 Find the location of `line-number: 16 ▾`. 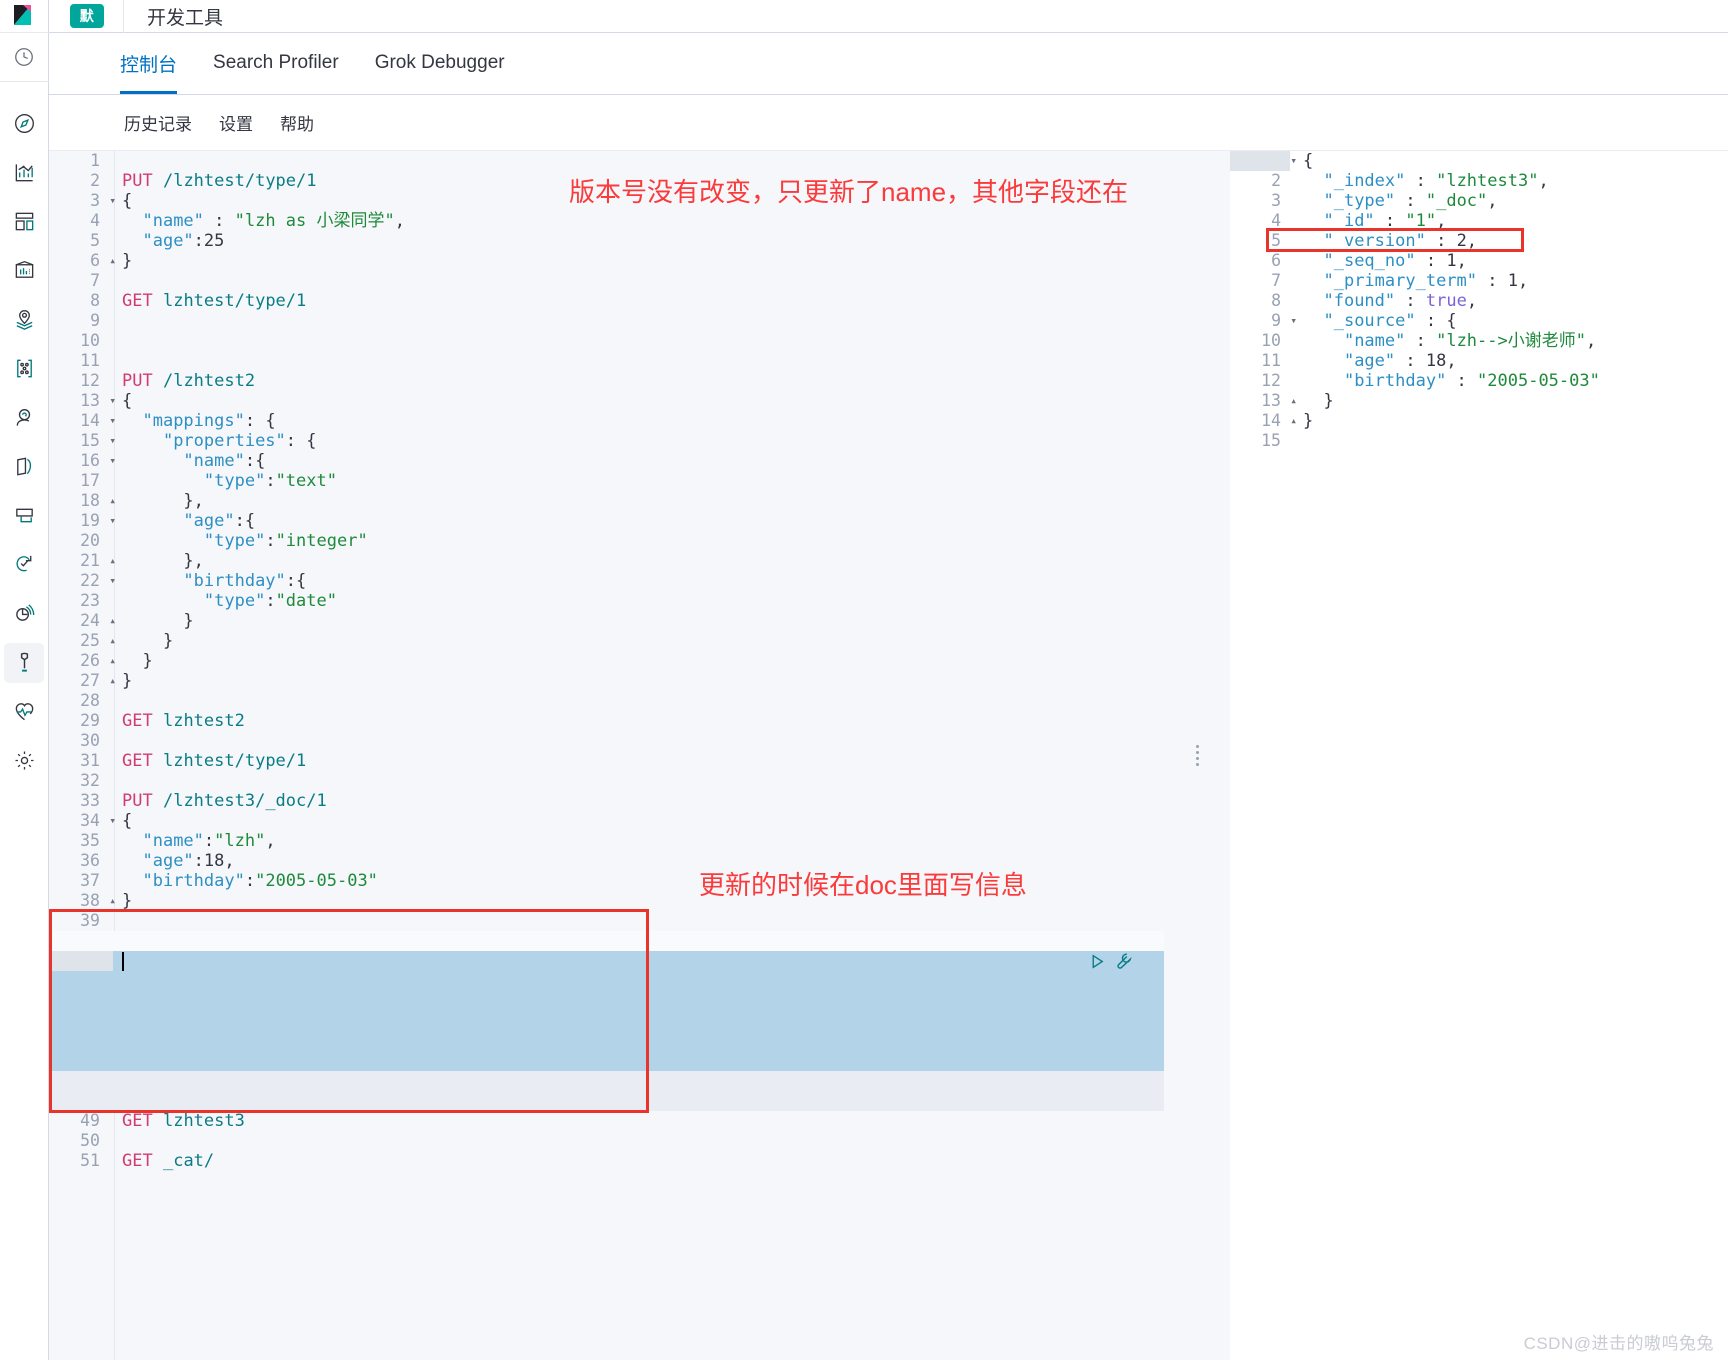

line-number: 16 ▾ is located at coordinates (98, 460).